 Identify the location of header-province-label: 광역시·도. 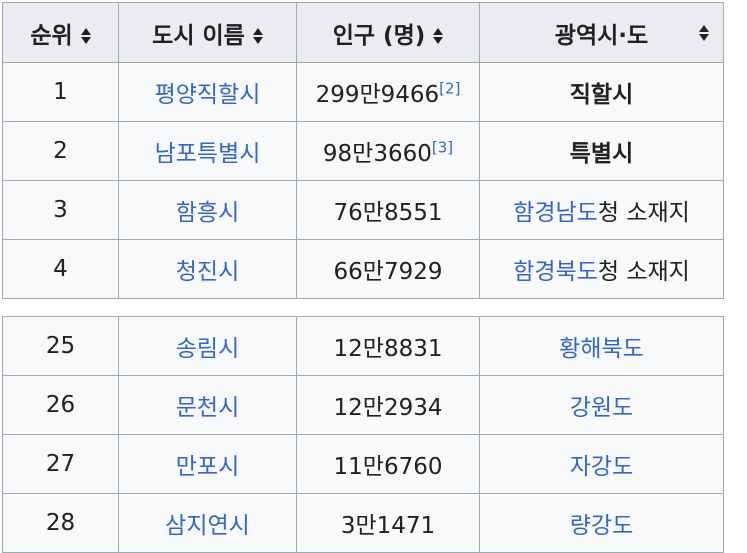
(601, 35).